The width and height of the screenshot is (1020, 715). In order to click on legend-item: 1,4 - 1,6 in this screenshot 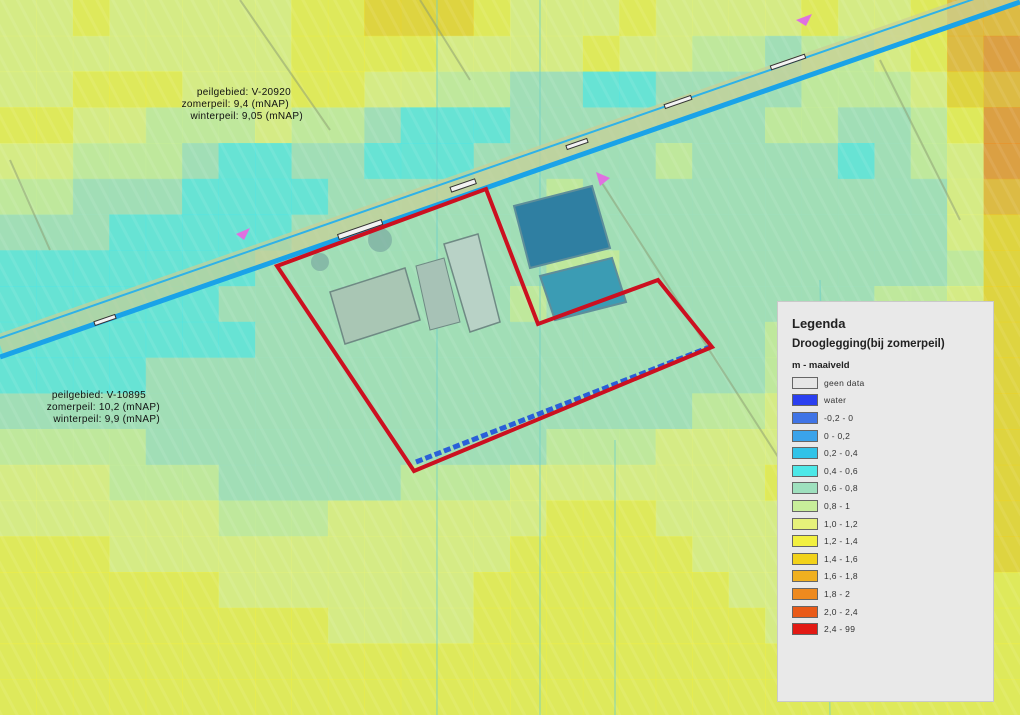, I will do `click(892, 559)`.